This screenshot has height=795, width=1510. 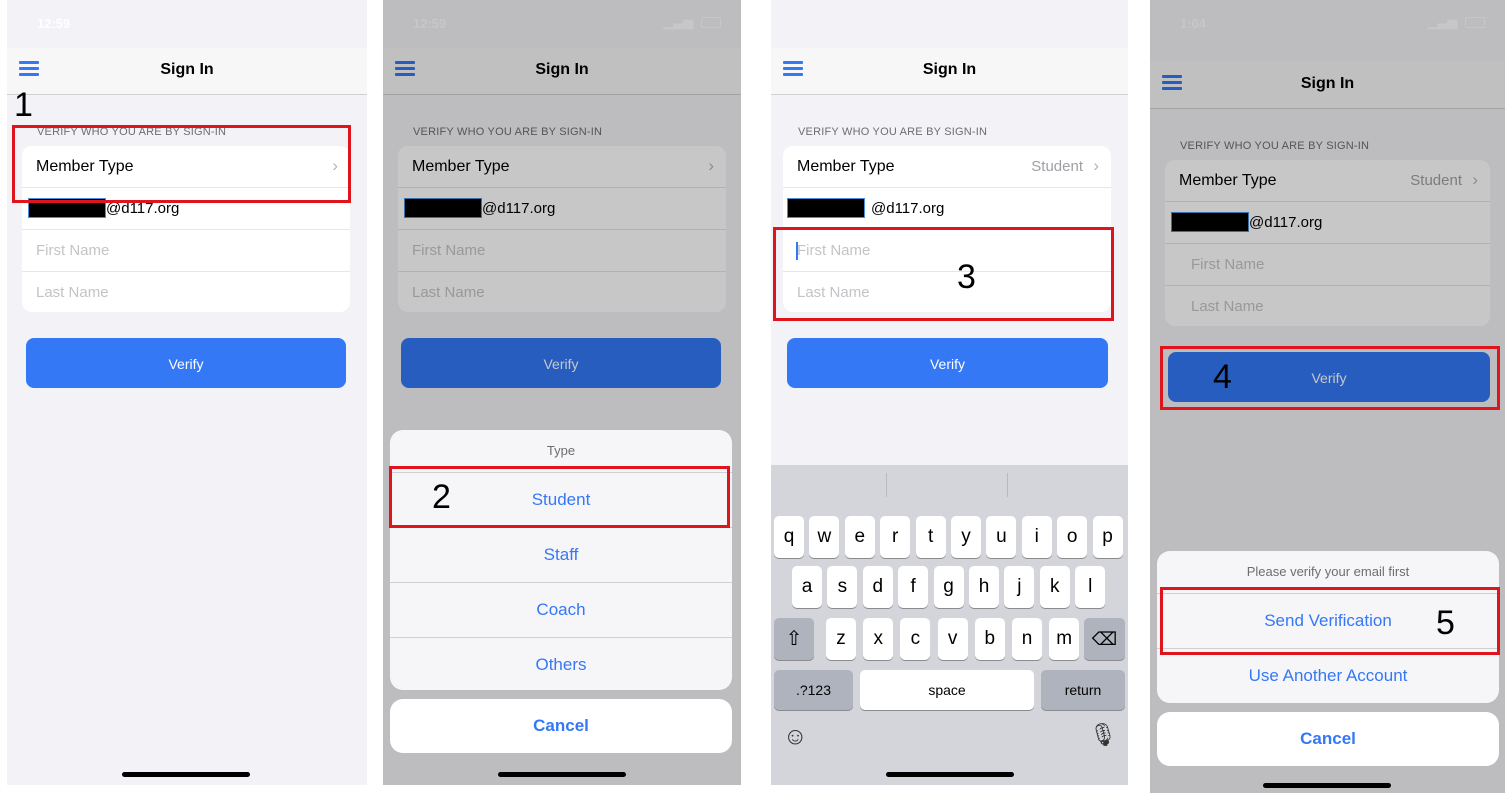 What do you see at coordinates (187, 20) in the screenshot?
I see `status-bar: 12:59` at bounding box center [187, 20].